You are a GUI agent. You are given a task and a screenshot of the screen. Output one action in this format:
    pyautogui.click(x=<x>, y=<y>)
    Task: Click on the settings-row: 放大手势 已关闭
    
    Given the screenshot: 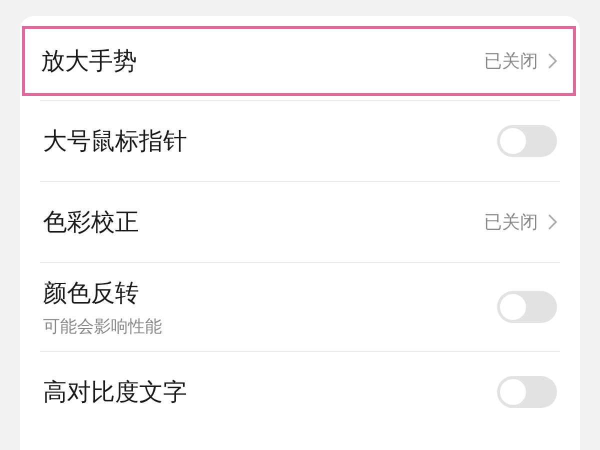 What is the action you would take?
    pyautogui.click(x=299, y=61)
    